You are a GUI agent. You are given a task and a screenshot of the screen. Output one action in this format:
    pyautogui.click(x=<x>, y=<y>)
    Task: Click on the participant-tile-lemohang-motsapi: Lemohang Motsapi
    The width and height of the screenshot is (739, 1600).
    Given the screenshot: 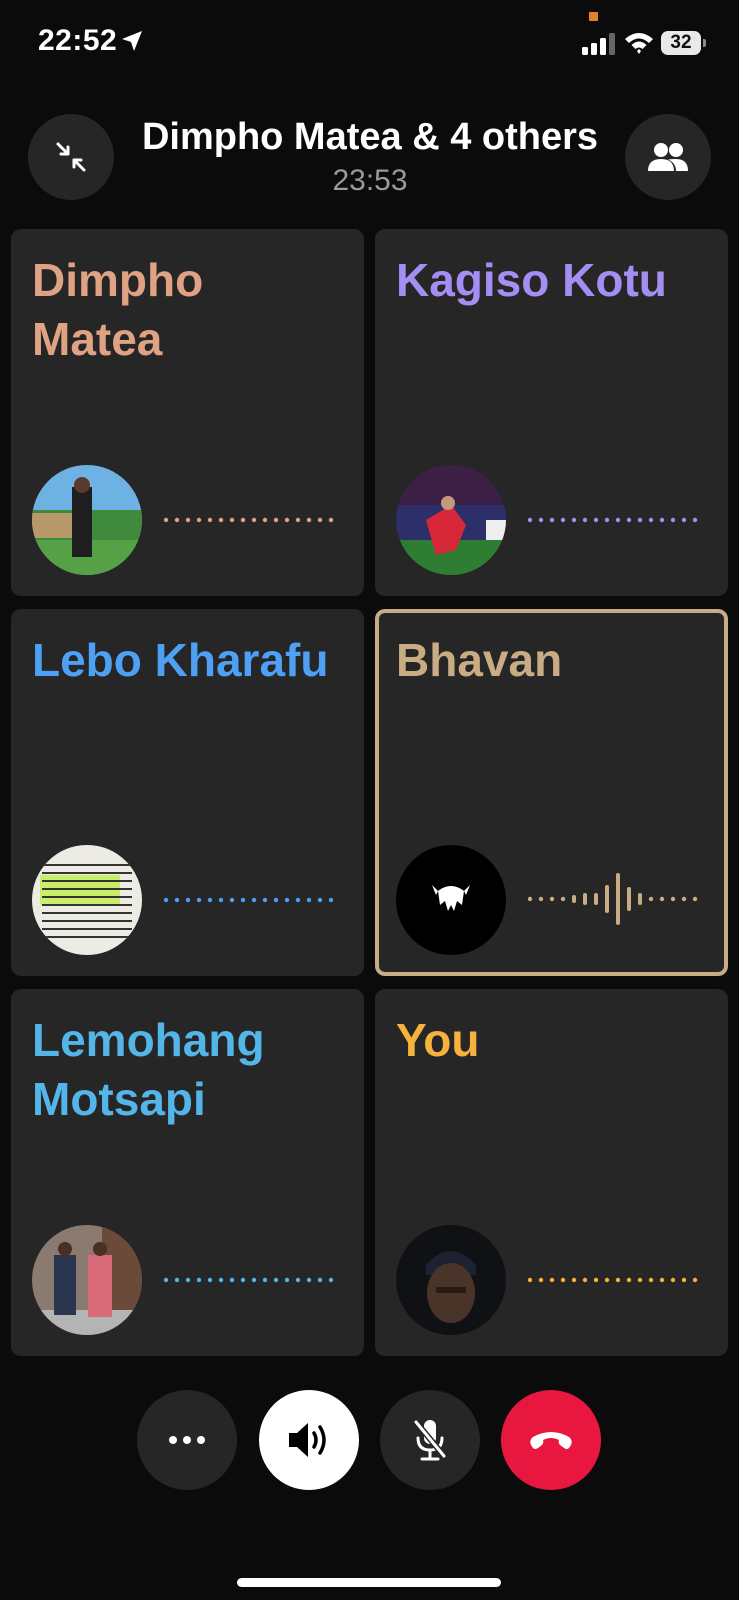 What is the action you would take?
    pyautogui.click(x=187, y=1172)
    